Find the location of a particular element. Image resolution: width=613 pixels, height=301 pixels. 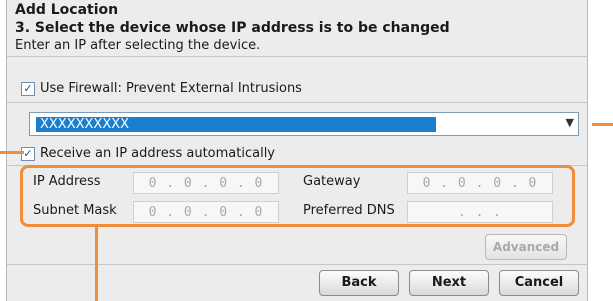

subnet-mask-field: 0 . 0 . 0 . 0 is located at coordinates (206, 212).